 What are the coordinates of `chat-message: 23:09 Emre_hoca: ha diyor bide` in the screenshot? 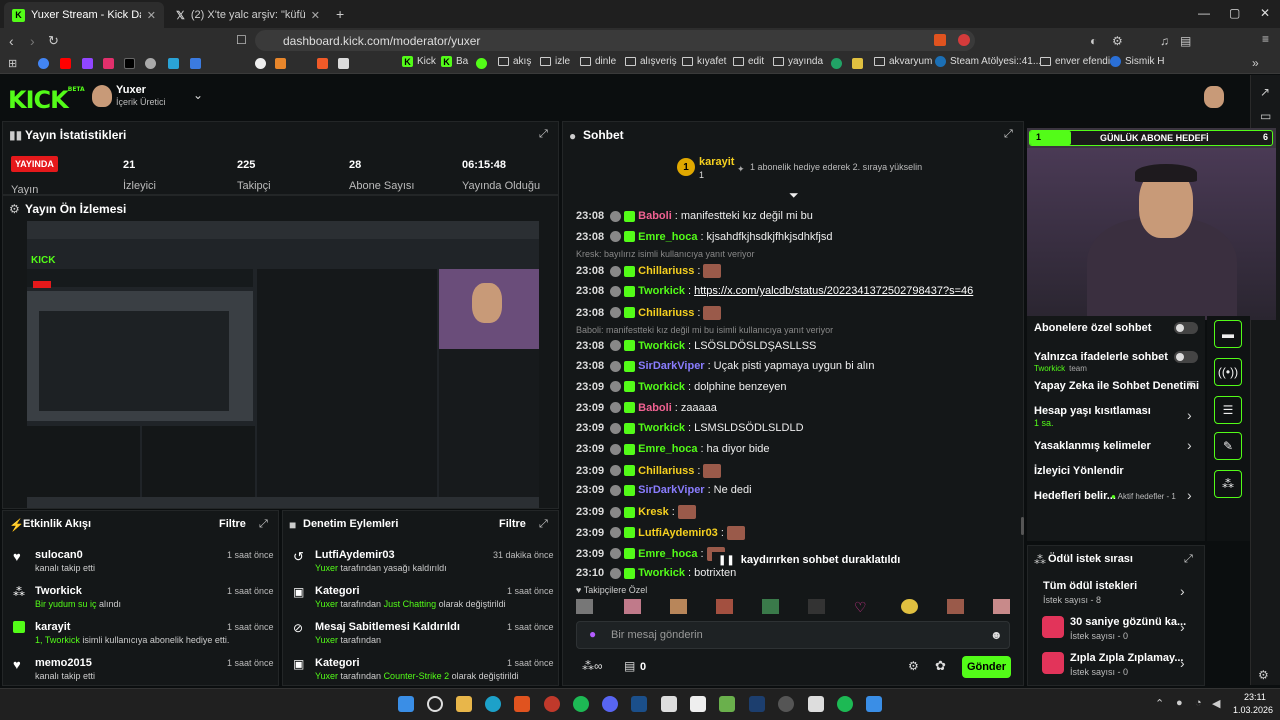 It's located at (673, 449).